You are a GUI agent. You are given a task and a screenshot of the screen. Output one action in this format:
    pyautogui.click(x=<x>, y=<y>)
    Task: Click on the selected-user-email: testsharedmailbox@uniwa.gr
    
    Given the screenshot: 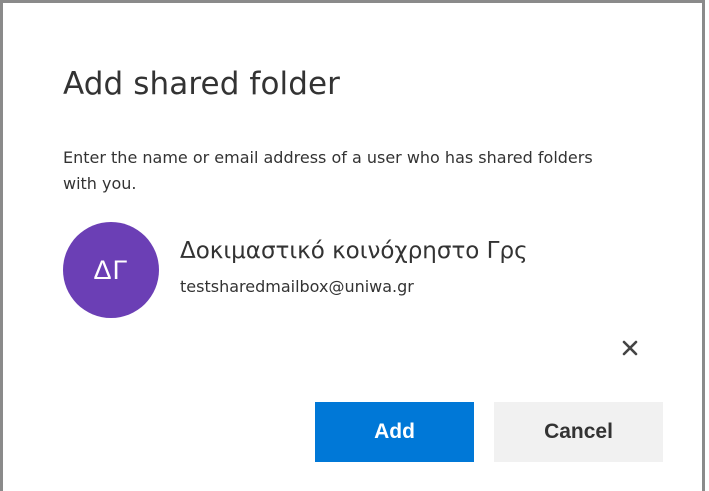 What is the action you would take?
    pyautogui.click(x=297, y=286)
    